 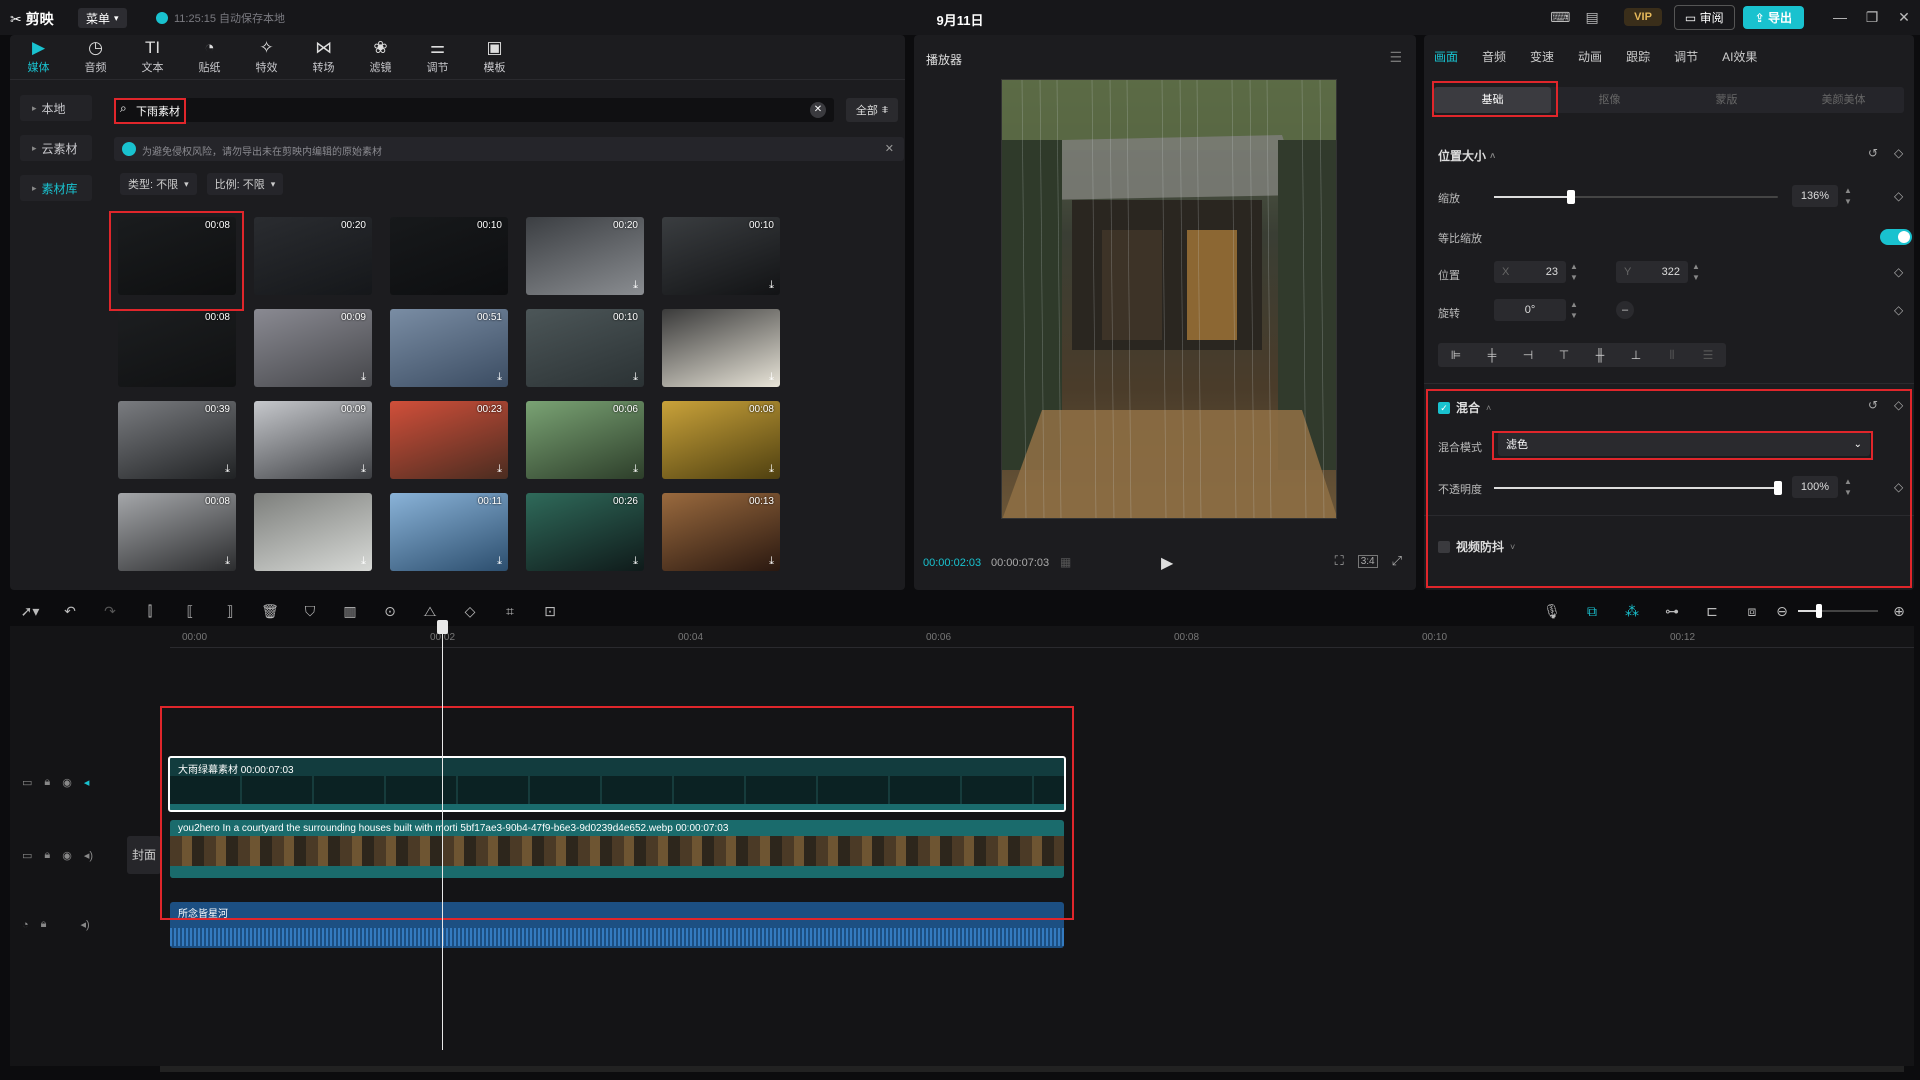 I want to click on media-clip-thumbnail: 00:06 ⤓, so click(x=585, y=440).